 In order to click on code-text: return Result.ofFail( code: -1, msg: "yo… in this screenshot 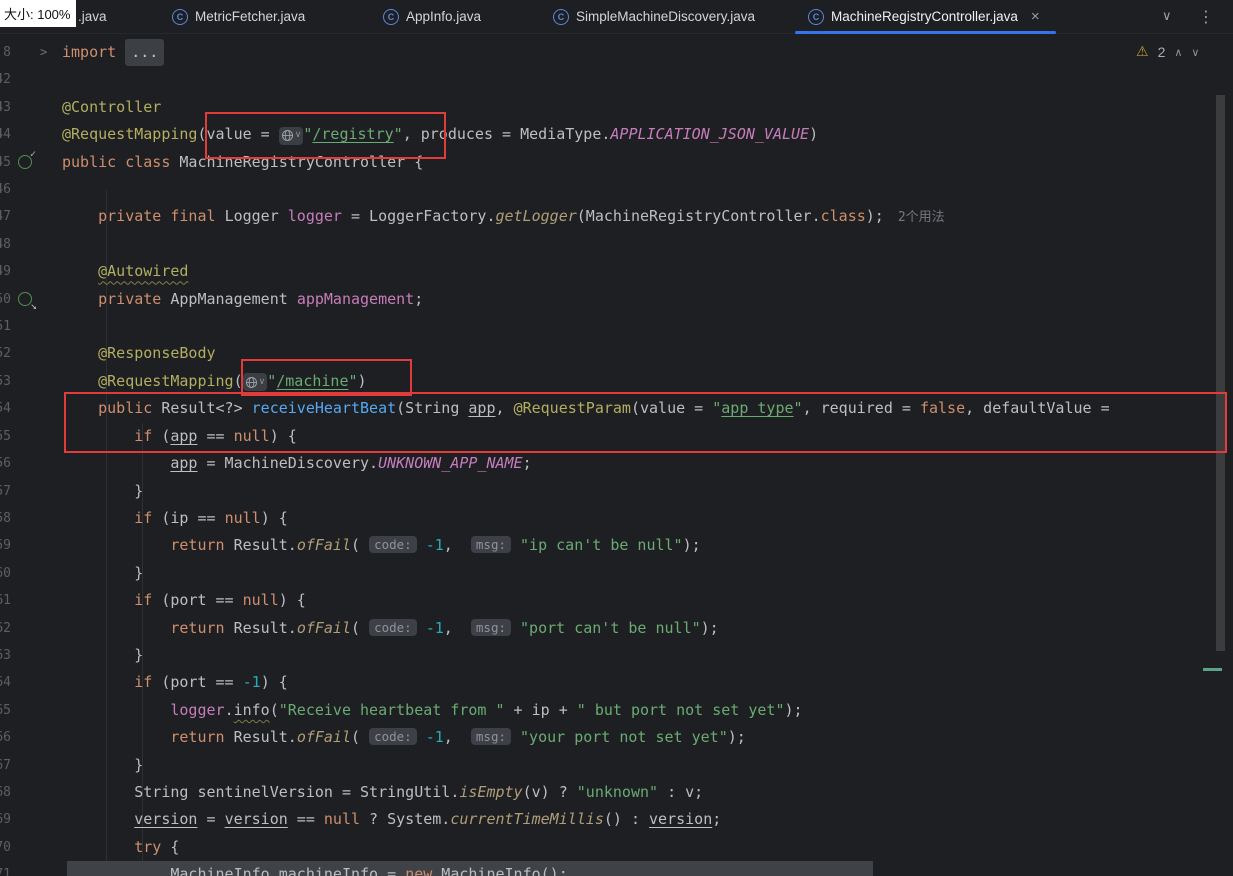, I will do `click(458, 737)`.